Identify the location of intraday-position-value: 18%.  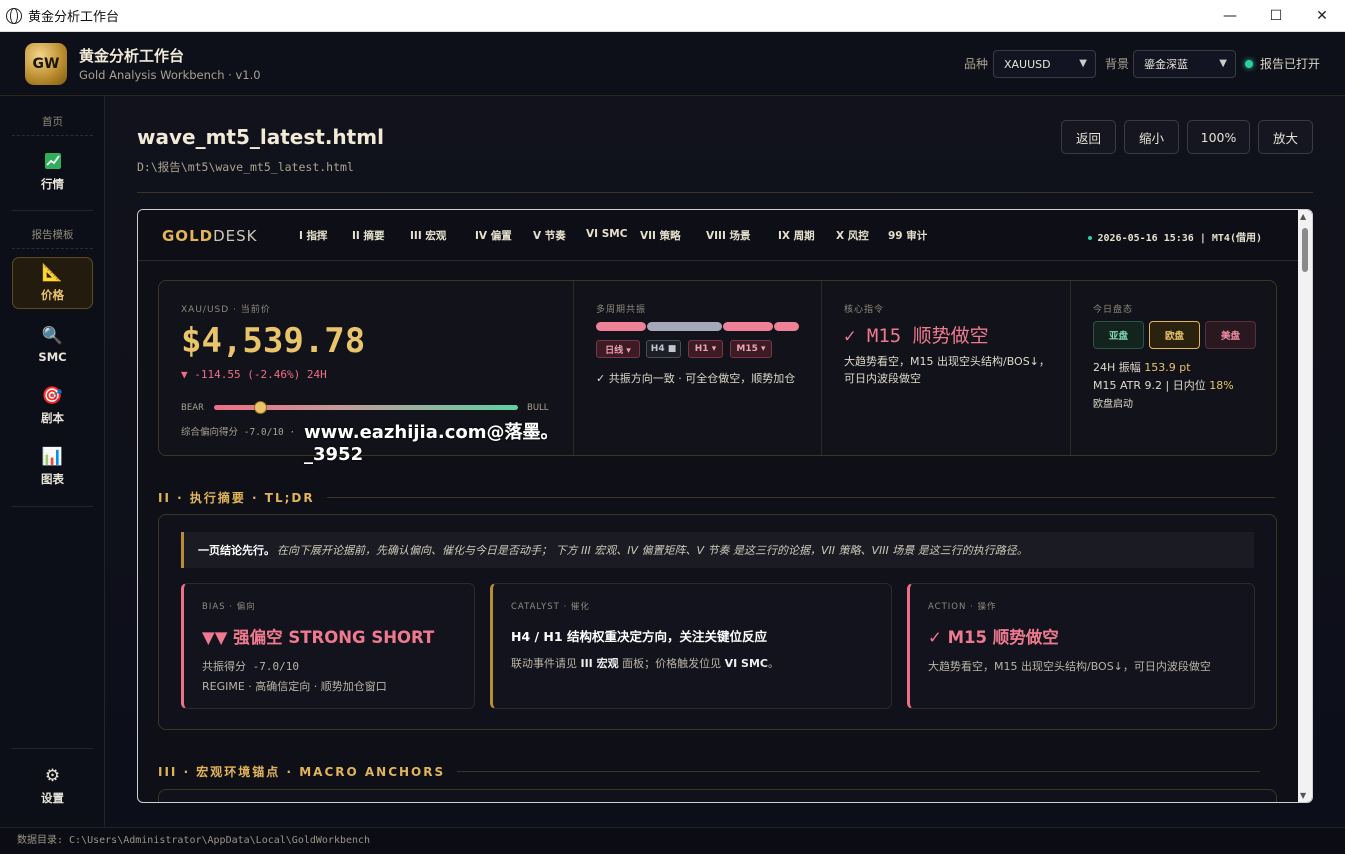
(1221, 385).